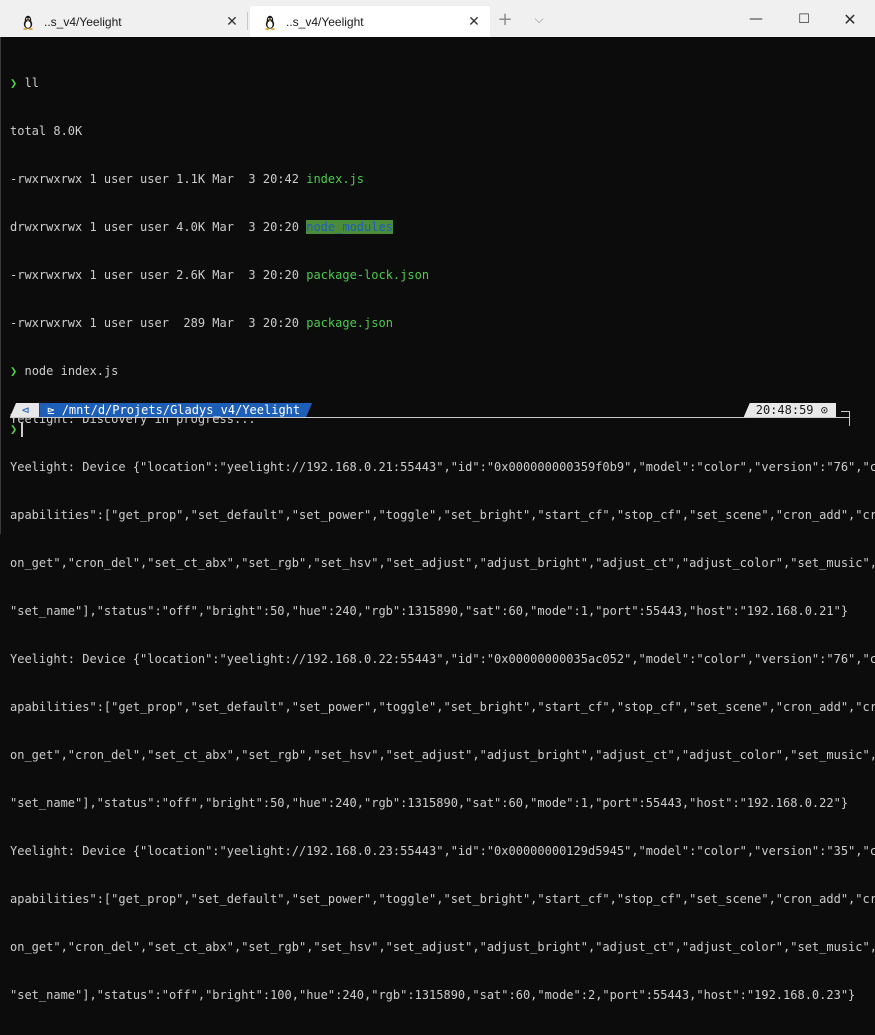 The image size is (875, 1035). I want to click on ls-meta: -rwxrwxrwx 1 user user 1.1K Mar 3 20:42, so click(158, 179).